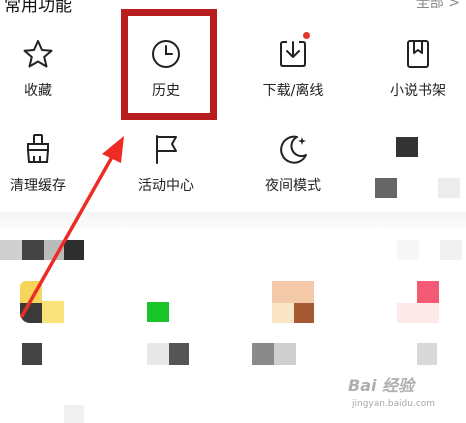  I want to click on watermark-brand: Bai 经验, so click(381, 385).